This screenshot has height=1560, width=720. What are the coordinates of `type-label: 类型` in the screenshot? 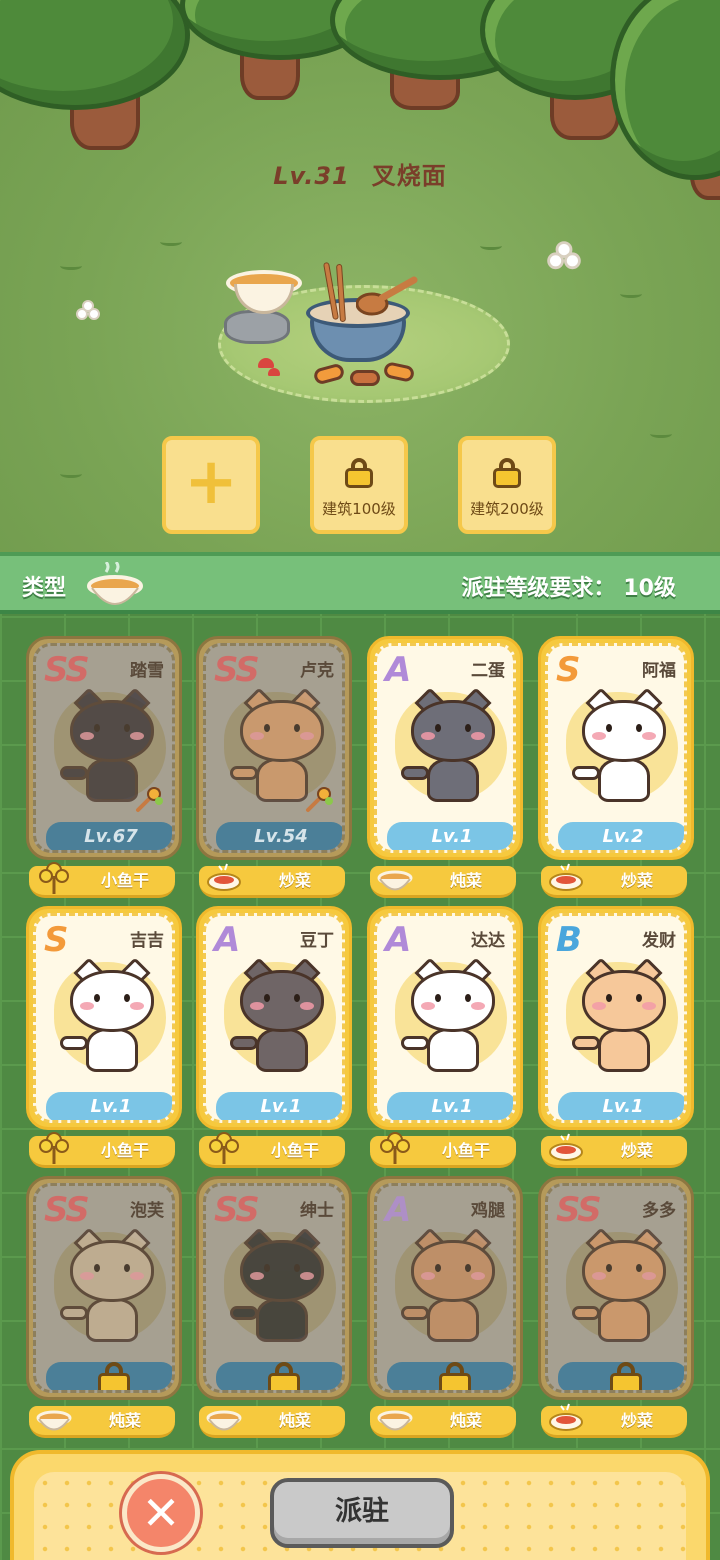 It's located at (44, 588).